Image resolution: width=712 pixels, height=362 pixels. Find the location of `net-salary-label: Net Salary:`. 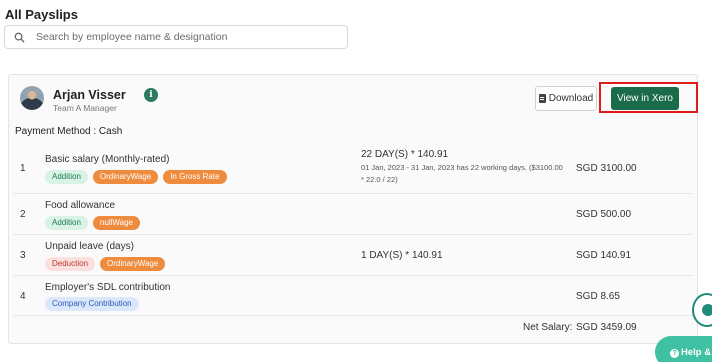

net-salary-label: Net Salary: is located at coordinates (548, 327).